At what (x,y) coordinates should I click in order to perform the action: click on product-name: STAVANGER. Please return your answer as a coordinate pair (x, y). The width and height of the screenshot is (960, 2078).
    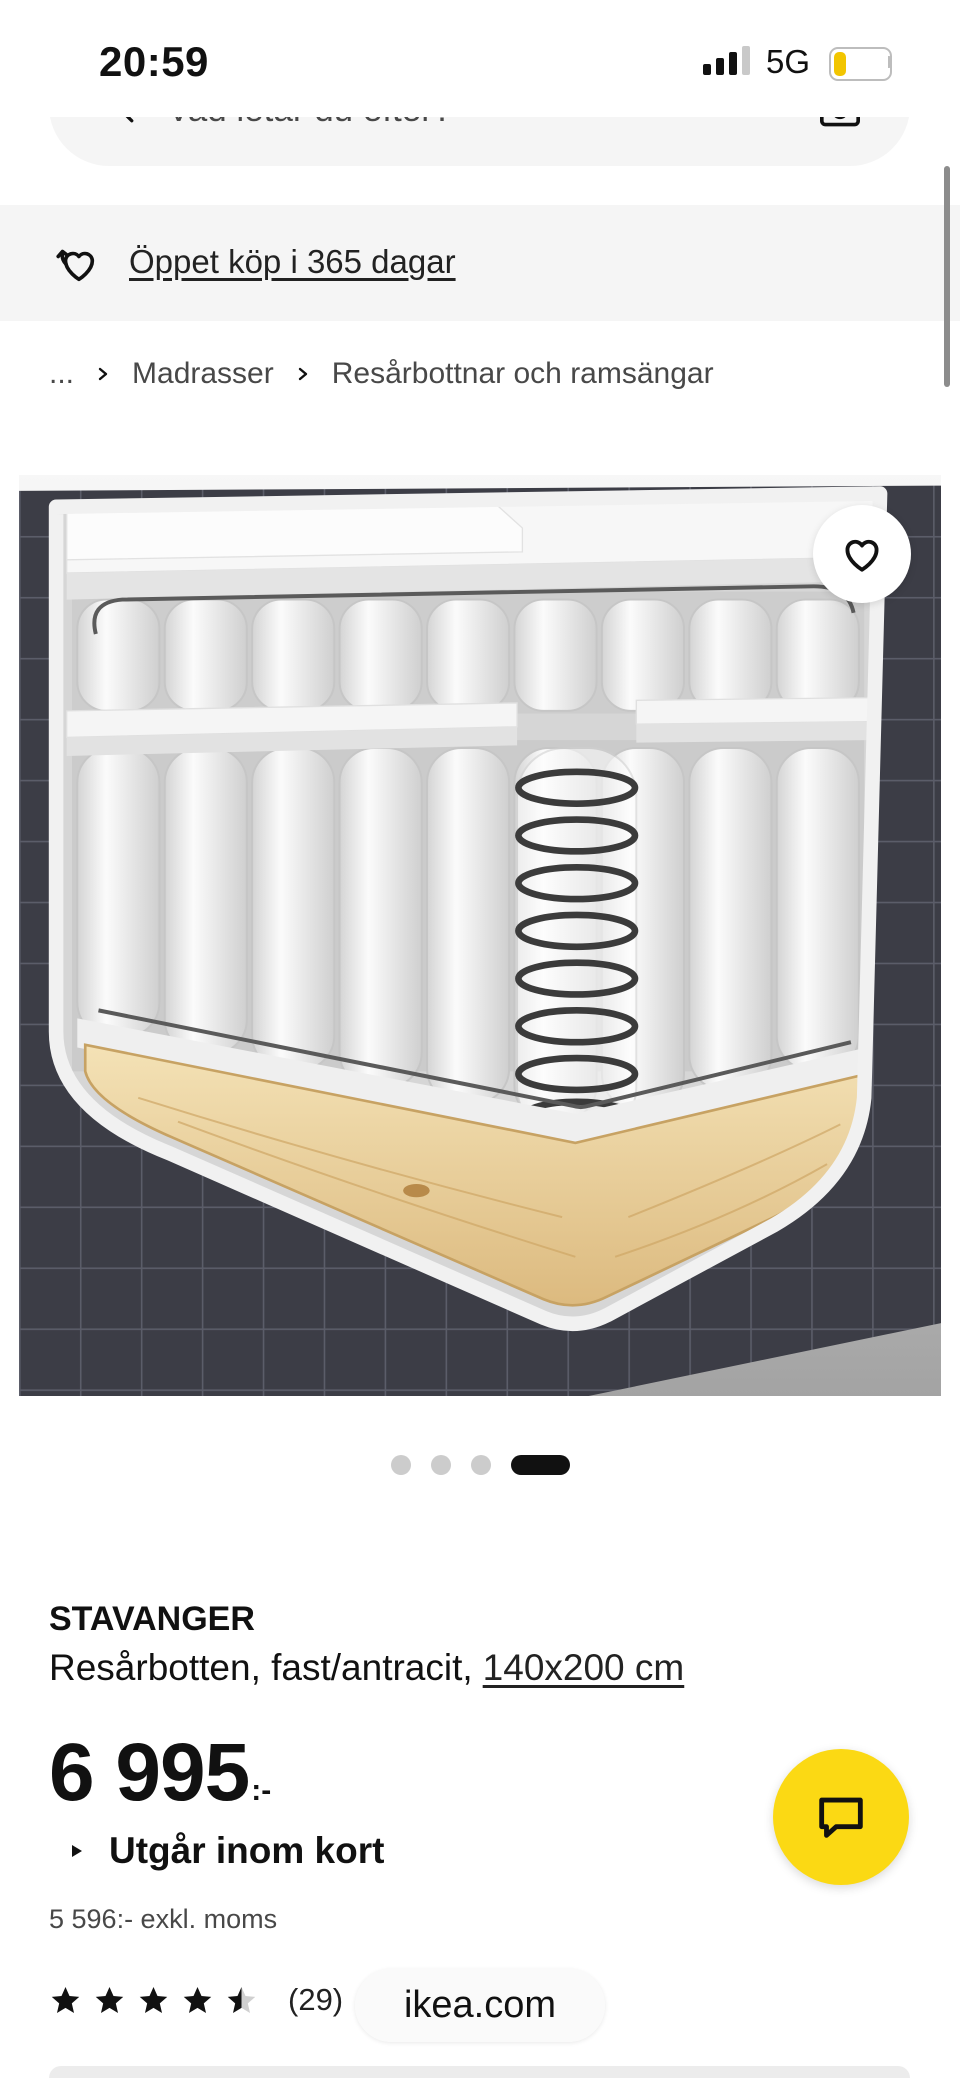
    Looking at the image, I should click on (152, 1619).